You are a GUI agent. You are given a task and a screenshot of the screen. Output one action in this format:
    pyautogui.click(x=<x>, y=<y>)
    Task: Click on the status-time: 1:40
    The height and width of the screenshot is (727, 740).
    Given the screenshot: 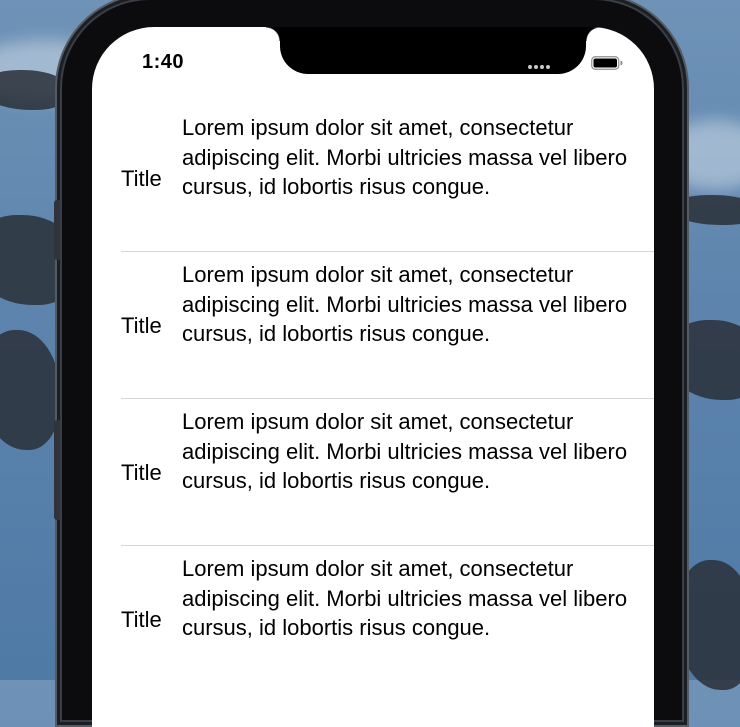 What is the action you would take?
    pyautogui.click(x=163, y=62)
    